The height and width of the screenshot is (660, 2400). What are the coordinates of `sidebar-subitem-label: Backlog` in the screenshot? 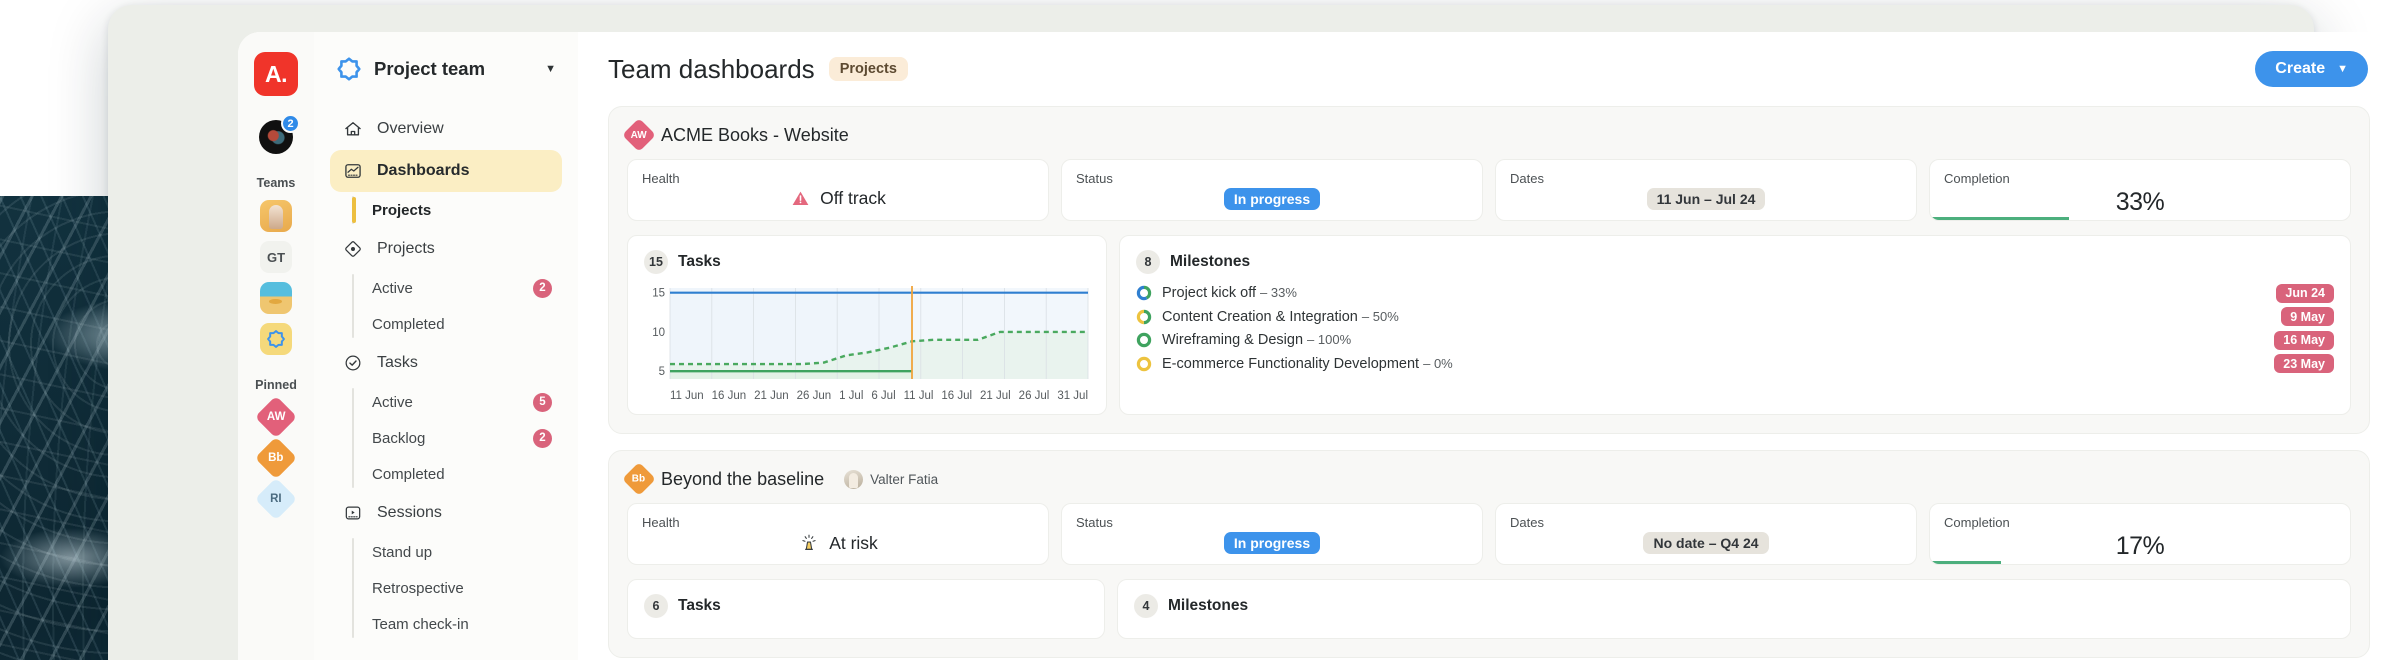 It's located at (399, 438).